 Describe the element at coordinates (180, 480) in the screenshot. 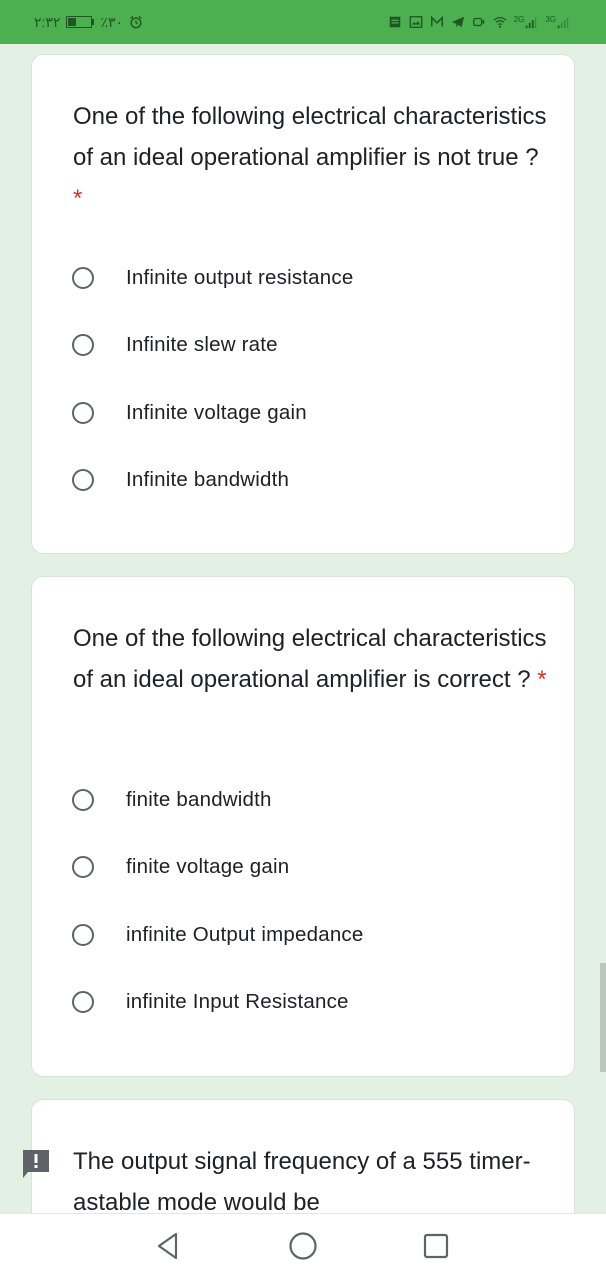

I see `radio-option: Infinite bandwidth` at that location.